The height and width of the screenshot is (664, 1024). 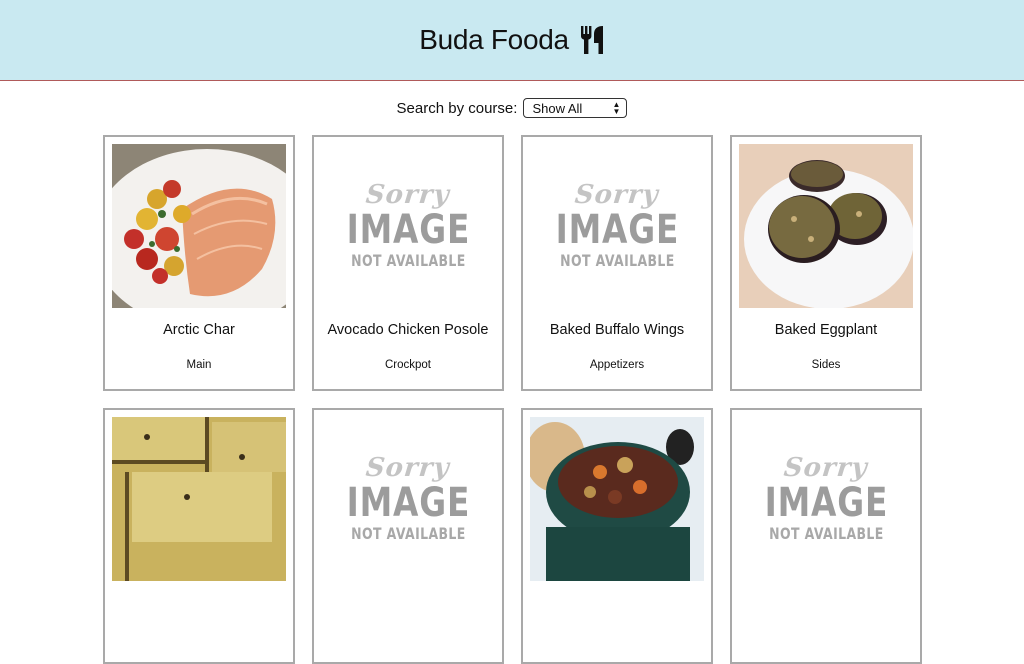 I want to click on recipe-course: Sides, so click(x=826, y=365).